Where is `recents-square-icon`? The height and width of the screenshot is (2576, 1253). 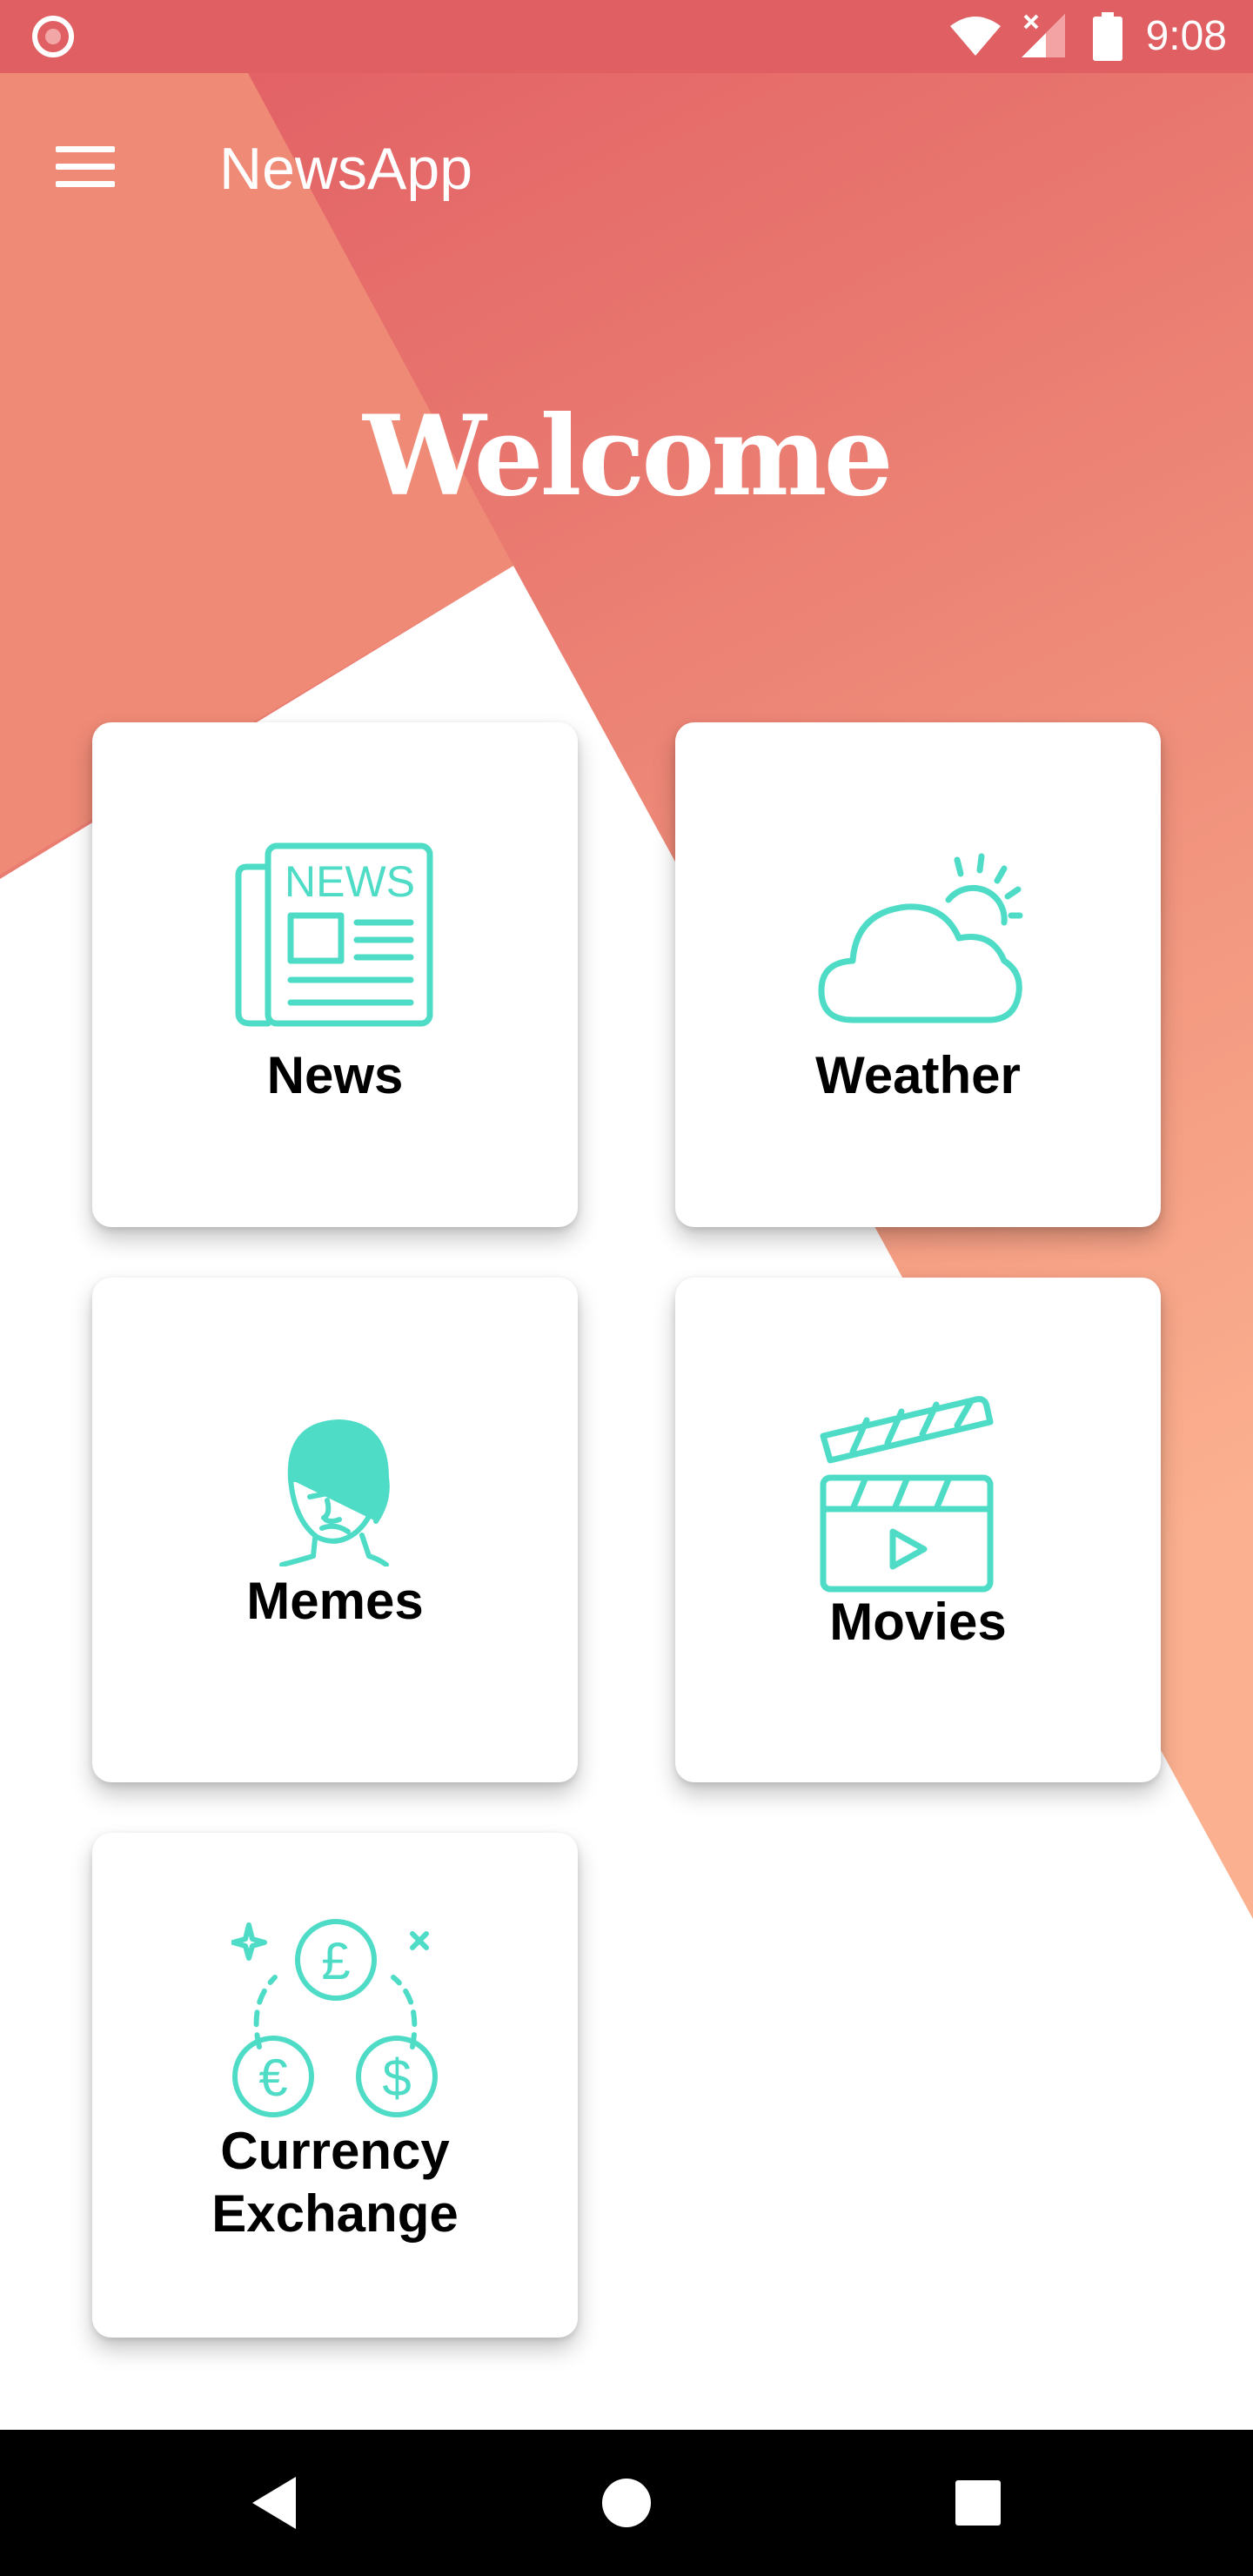 recents-square-icon is located at coordinates (978, 2503).